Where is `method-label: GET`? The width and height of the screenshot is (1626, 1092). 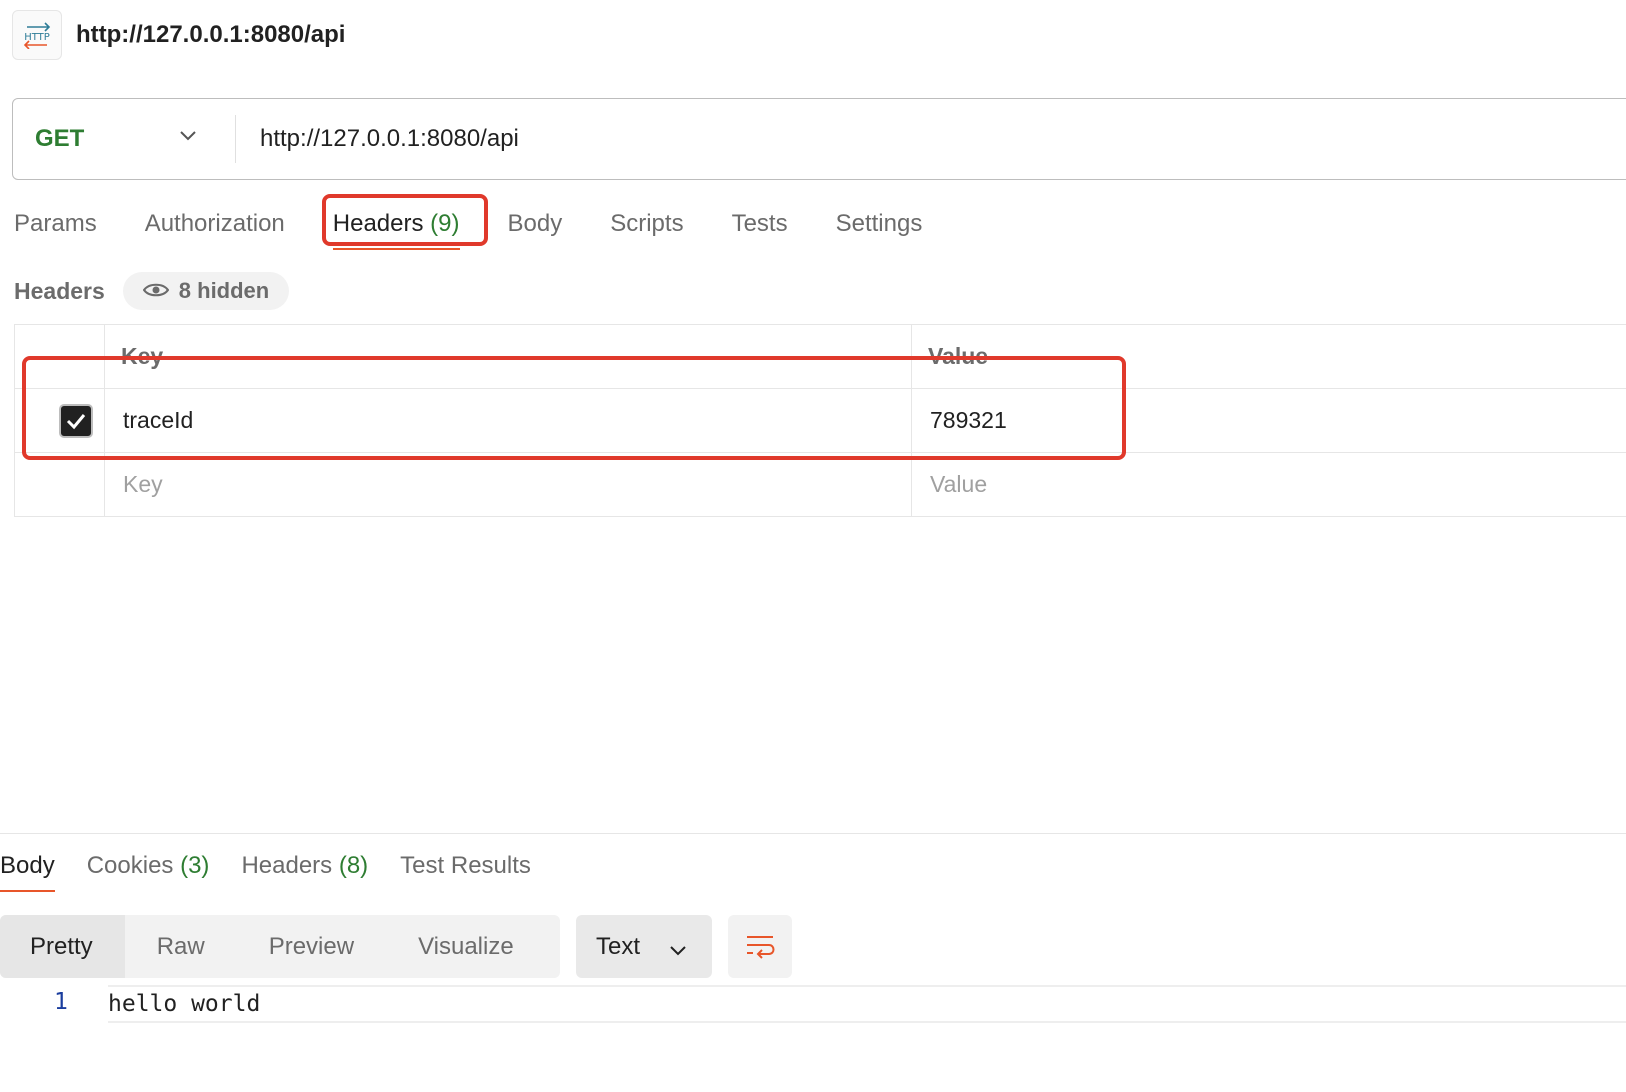 method-label: GET is located at coordinates (60, 138).